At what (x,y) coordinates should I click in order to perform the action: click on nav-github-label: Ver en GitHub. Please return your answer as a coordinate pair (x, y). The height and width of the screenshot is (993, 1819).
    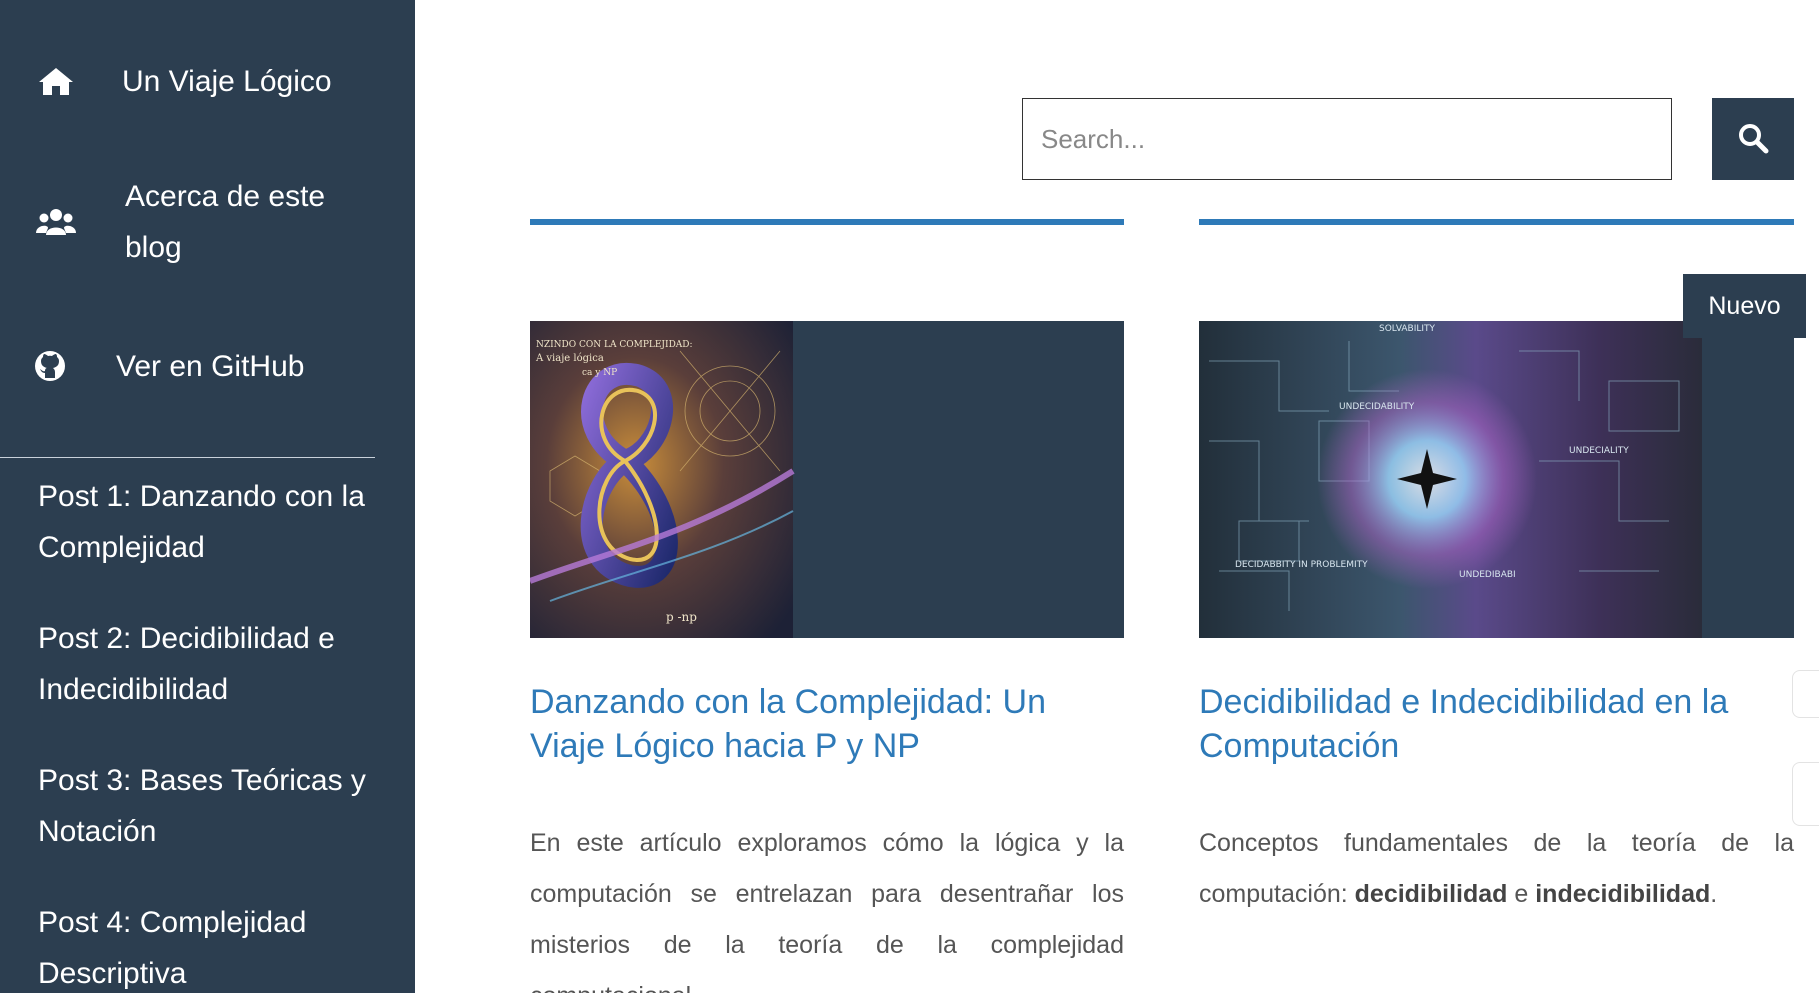
    Looking at the image, I should click on (210, 366).